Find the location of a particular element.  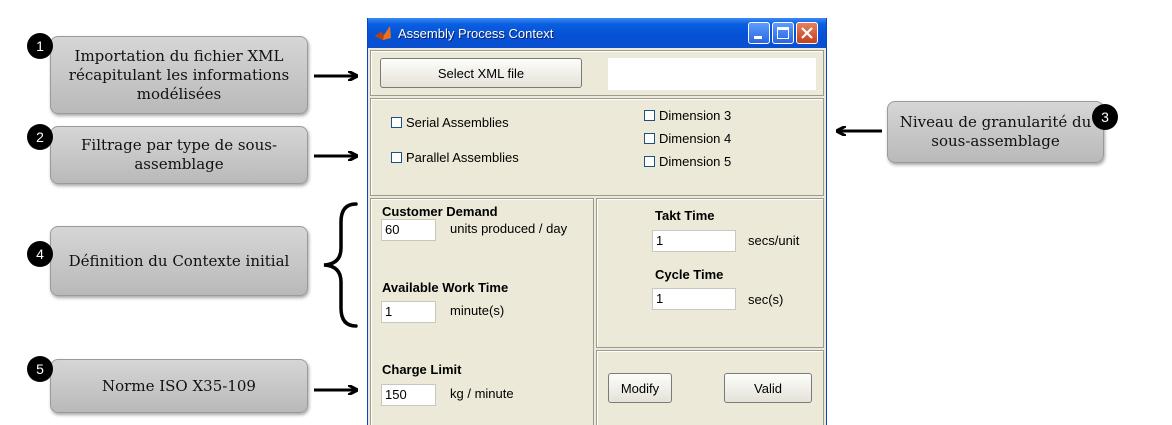

callout-5-text: Norme ISO X35-109 is located at coordinates (179, 385).